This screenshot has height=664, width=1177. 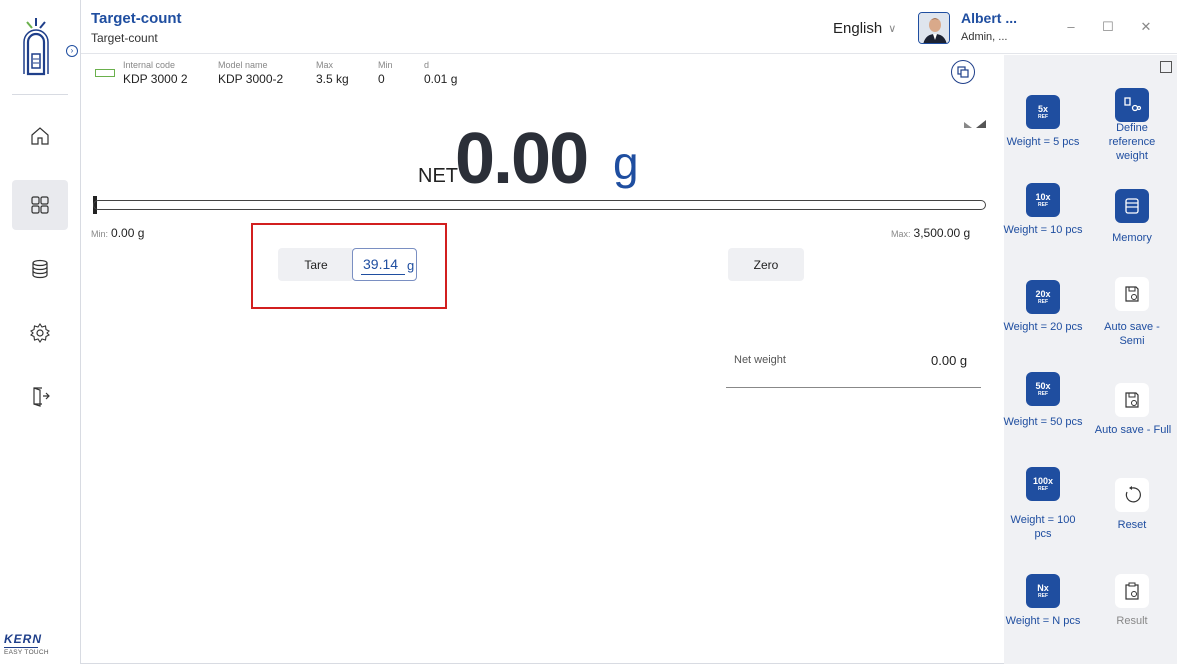 I want to click on define-reference-label: Define reference weight, so click(x=1132, y=142).